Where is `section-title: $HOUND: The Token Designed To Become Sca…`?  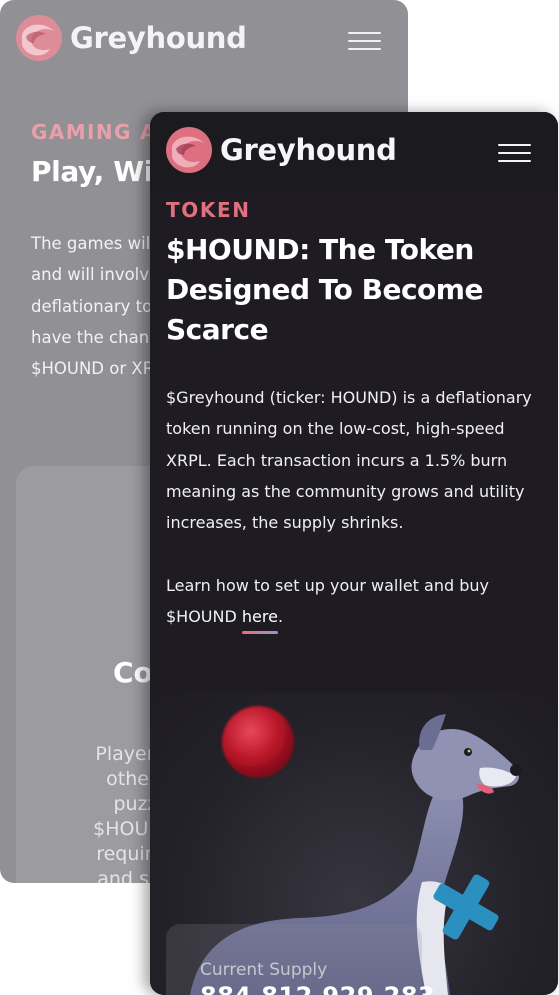
section-title: $HOUND: The Token Designed To Become Sca… is located at coordinates (356, 290).